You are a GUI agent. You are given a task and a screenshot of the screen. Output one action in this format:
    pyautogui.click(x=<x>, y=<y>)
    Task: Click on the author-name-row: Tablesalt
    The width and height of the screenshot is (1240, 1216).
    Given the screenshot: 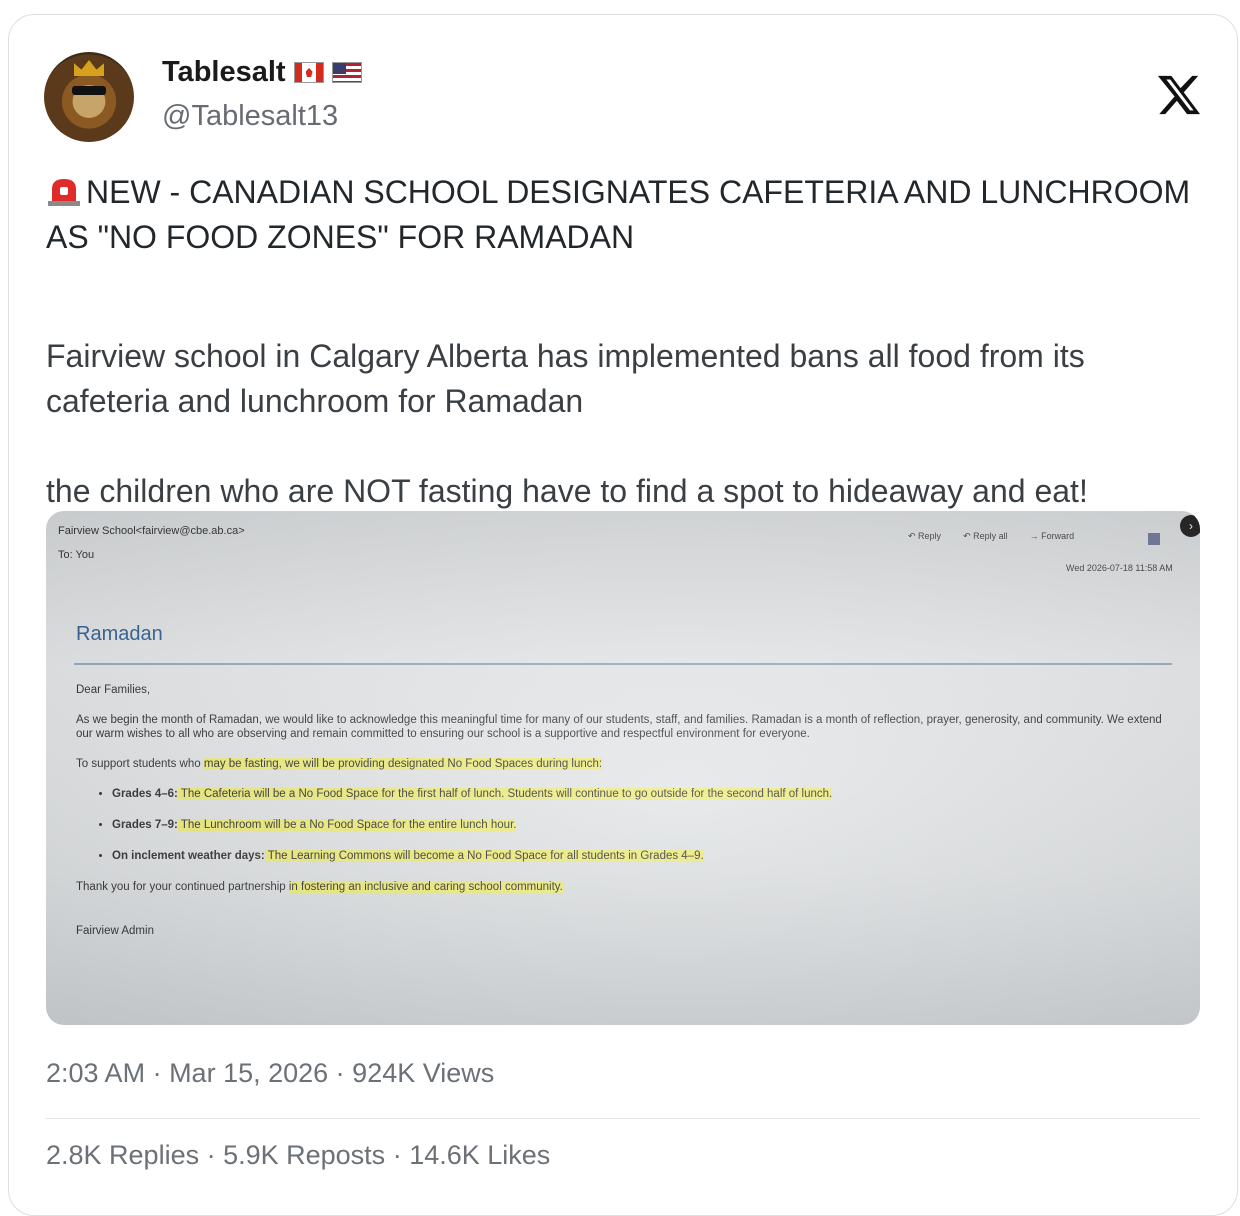 What is the action you would take?
    pyautogui.click(x=262, y=72)
    